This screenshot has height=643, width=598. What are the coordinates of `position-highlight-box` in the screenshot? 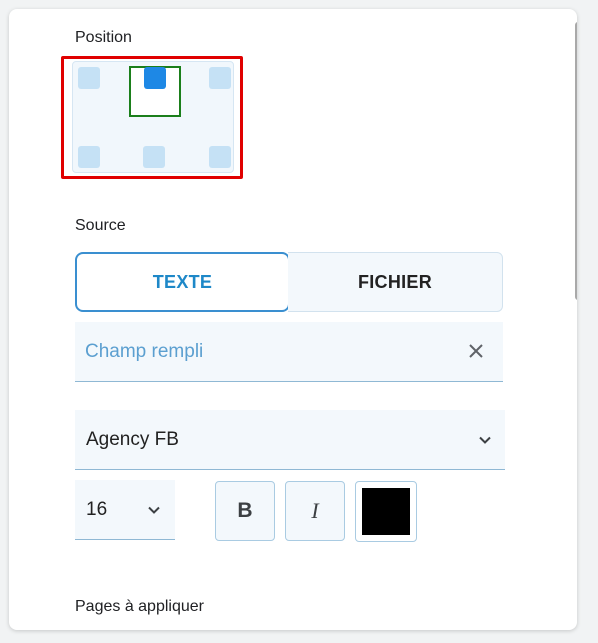 It's located at (152, 117).